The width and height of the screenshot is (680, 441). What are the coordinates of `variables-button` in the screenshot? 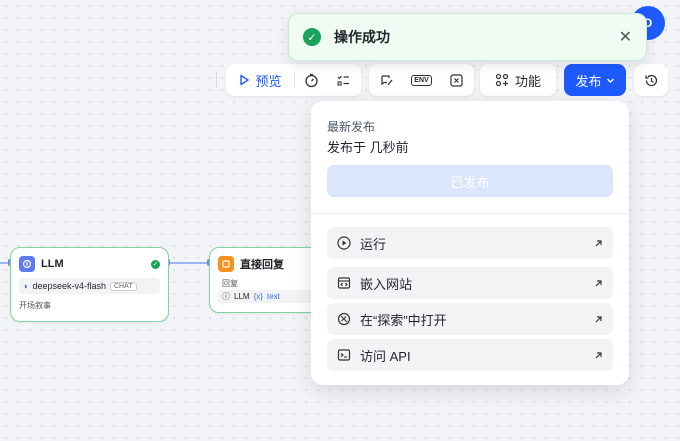 It's located at (457, 80).